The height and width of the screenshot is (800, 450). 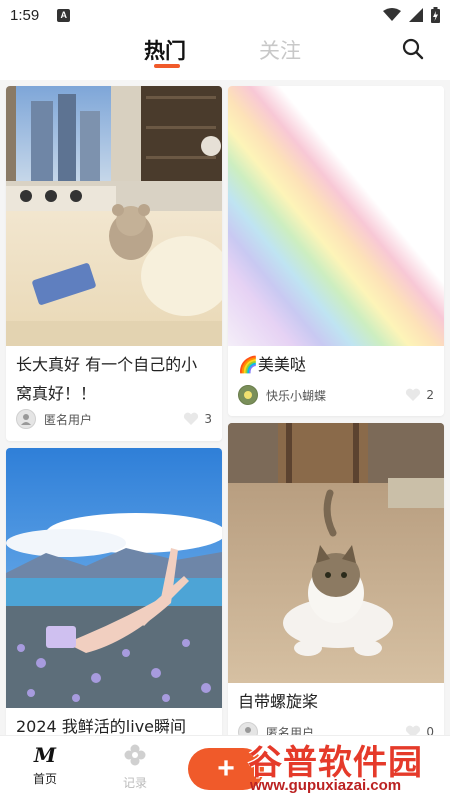 I want to click on like-count: 2, so click(x=430, y=395).